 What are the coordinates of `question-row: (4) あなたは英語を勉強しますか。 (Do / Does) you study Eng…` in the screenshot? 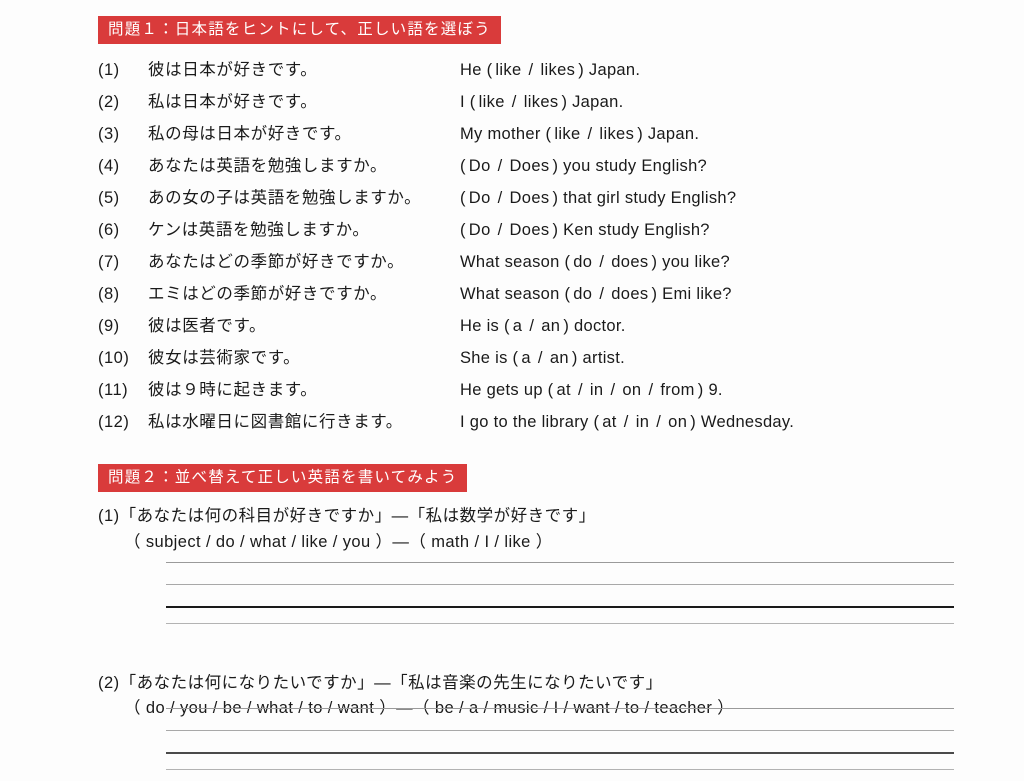 It's located at (548, 168).